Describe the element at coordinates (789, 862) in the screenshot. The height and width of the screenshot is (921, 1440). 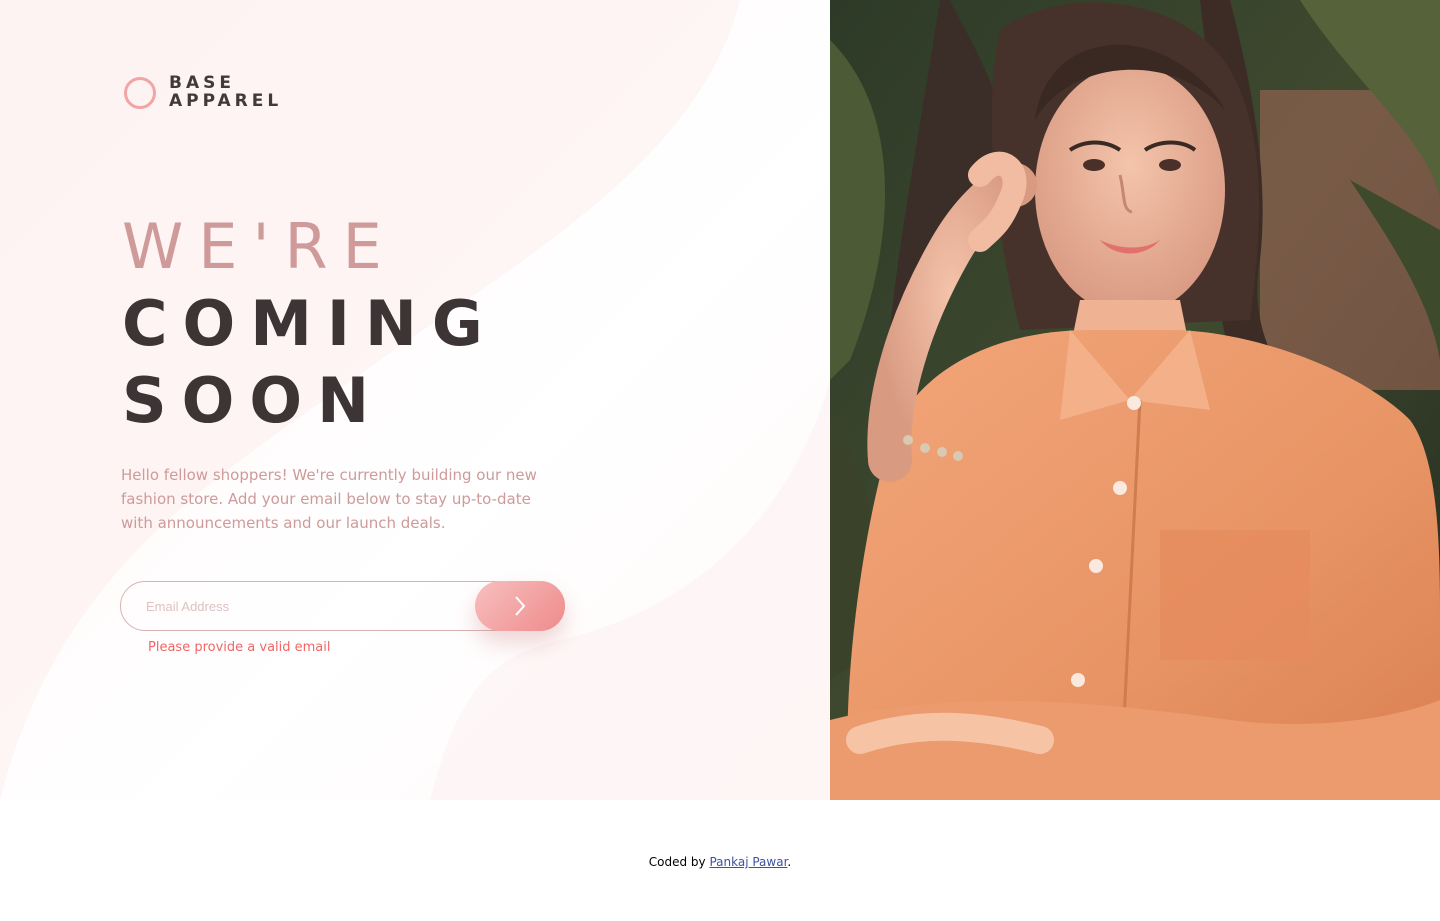
I see `footer-suffix: .` at that location.